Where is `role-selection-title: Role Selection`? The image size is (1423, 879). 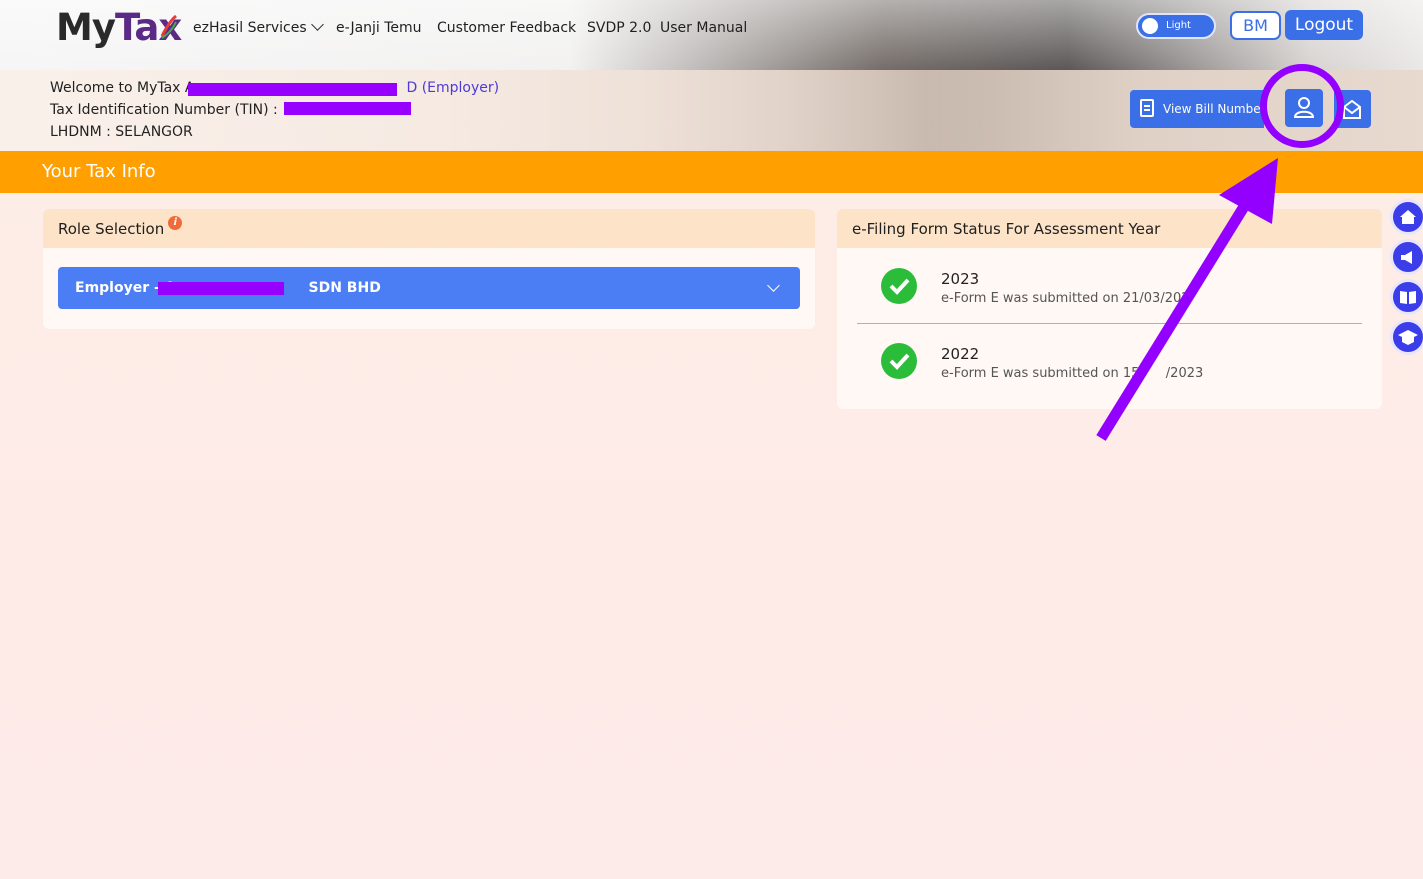
role-selection-title: Role Selection is located at coordinates (111, 229).